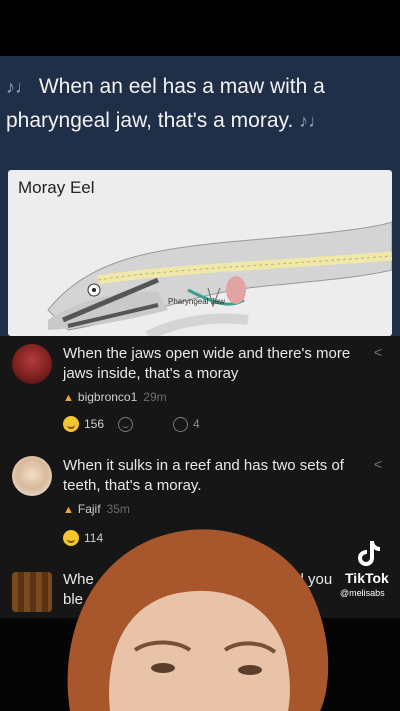 Image resolution: width=400 pixels, height=711 pixels. Describe the element at coordinates (155, 397) in the screenshot. I see `comment-time: 29m` at that location.